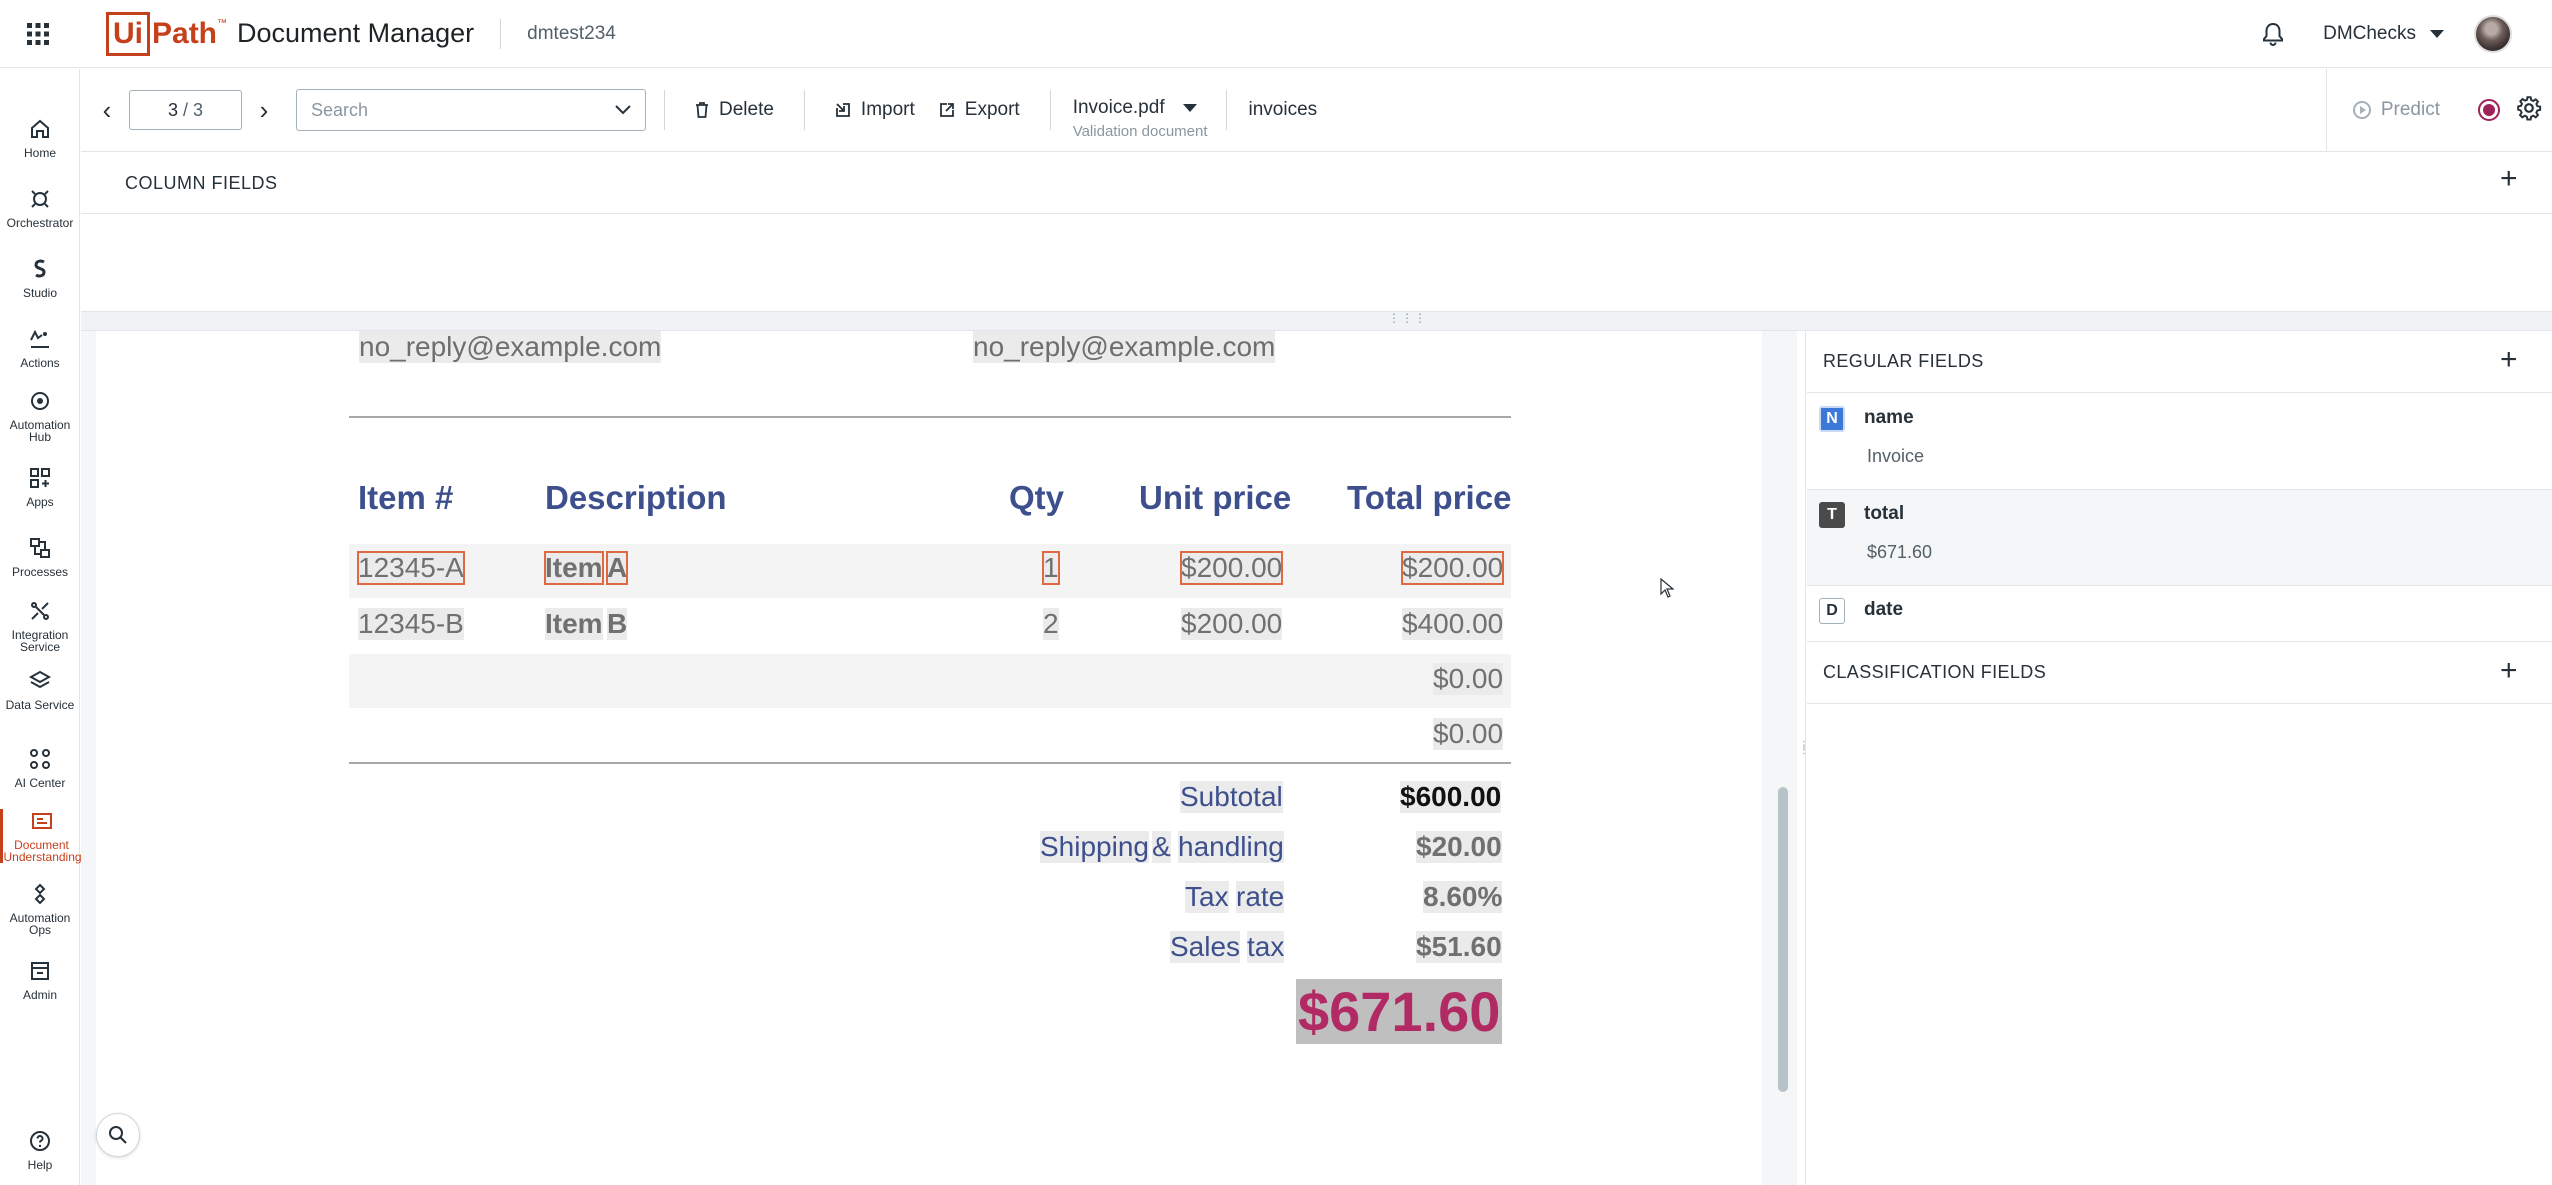 The image size is (2552, 1185). Describe the element at coordinates (411, 568) in the screenshot. I see `cell-item: 12345-A` at that location.